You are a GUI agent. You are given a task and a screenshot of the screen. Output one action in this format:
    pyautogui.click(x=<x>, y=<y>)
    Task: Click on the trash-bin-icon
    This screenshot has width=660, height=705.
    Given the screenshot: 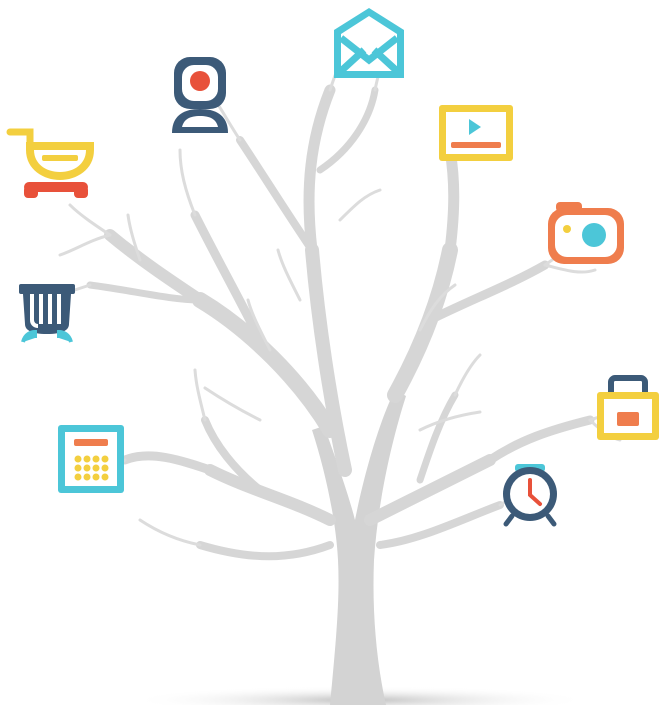 What is the action you would take?
    pyautogui.click(x=47, y=313)
    